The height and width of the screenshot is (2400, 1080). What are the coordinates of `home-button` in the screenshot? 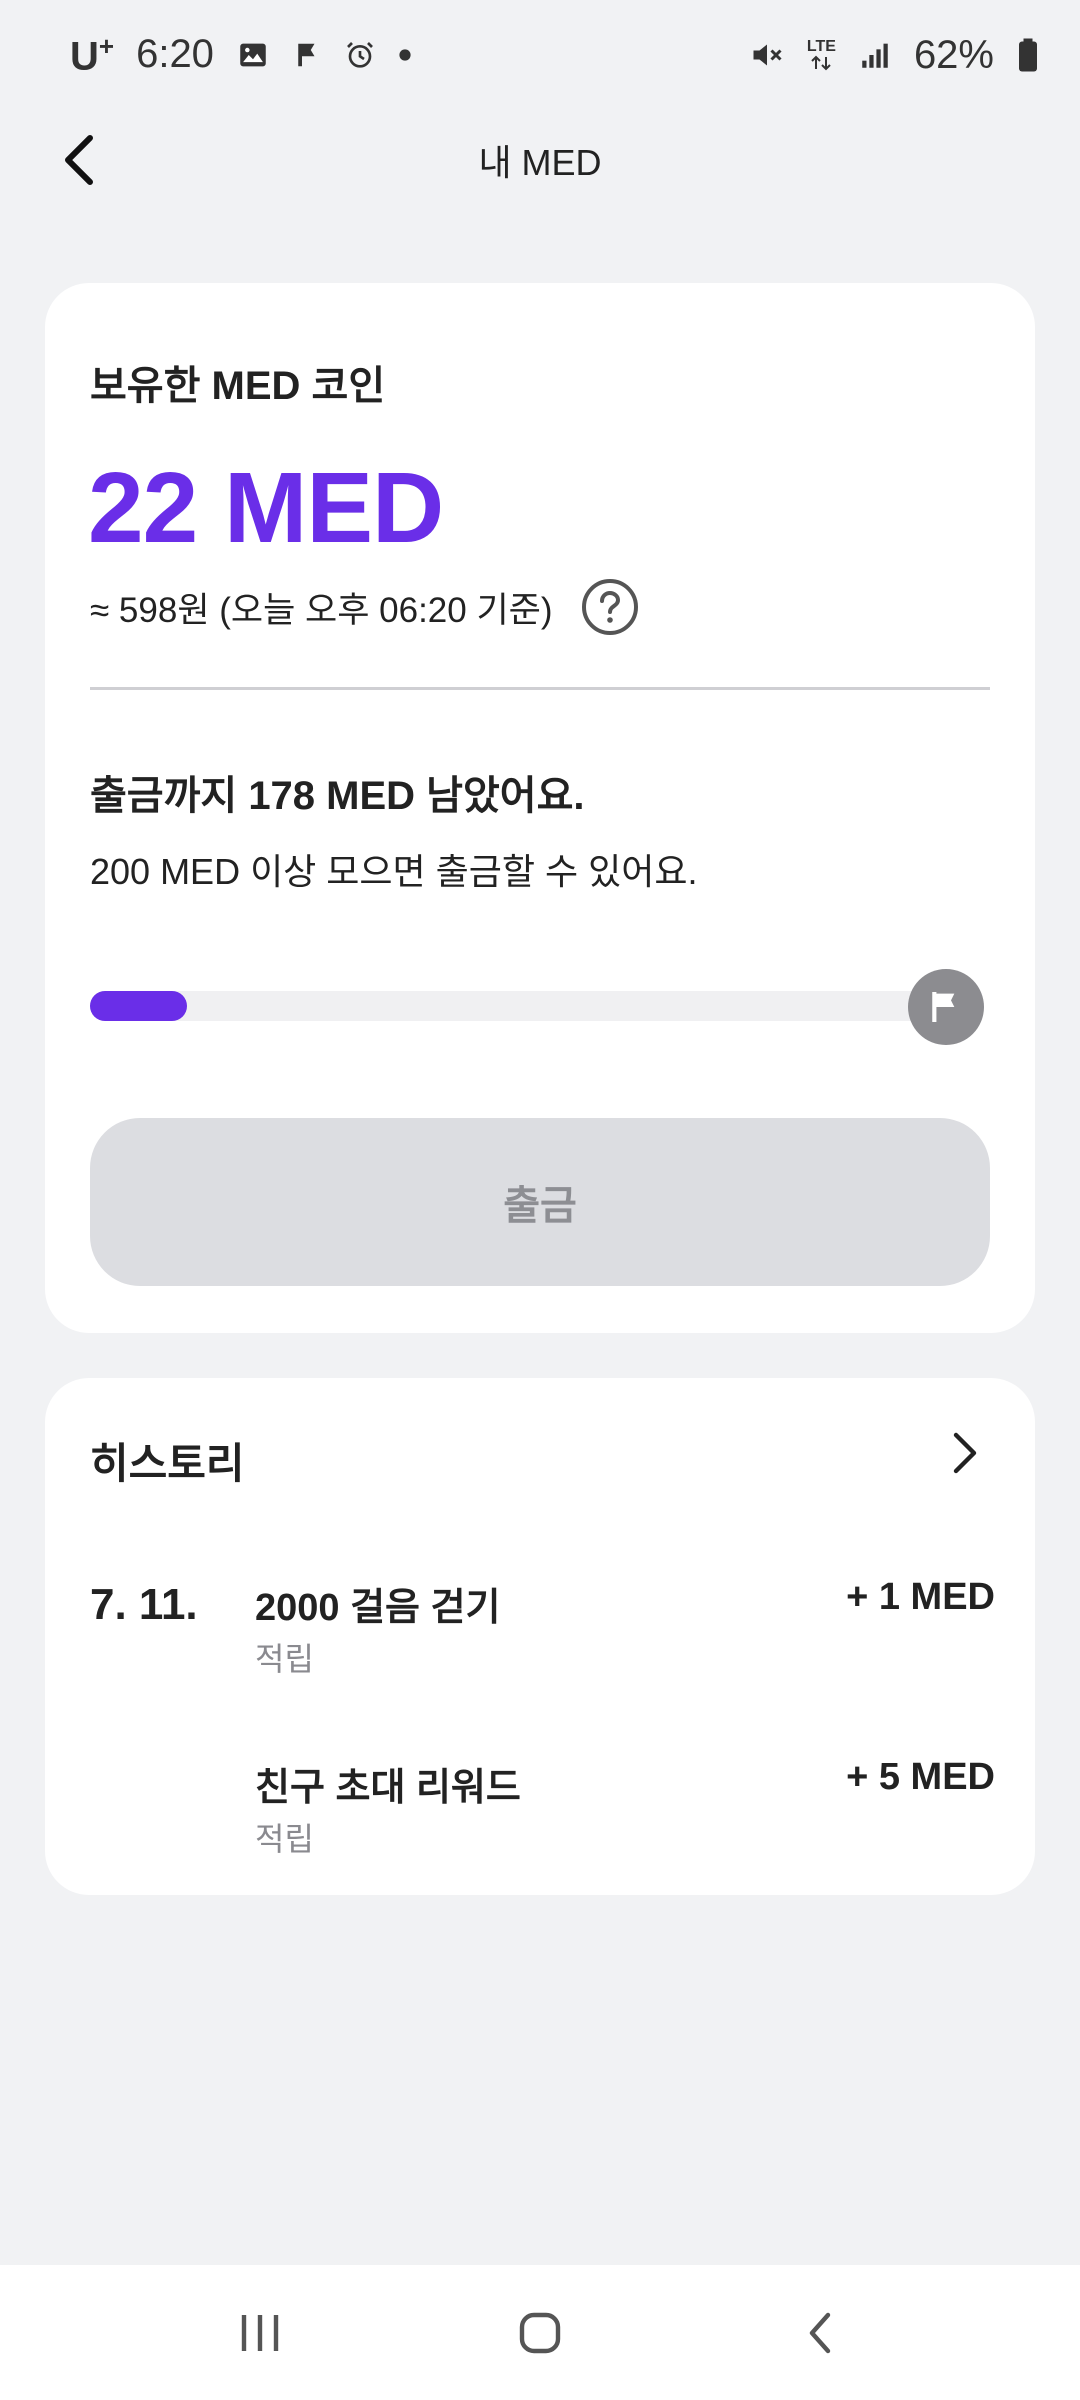 It's located at (540, 2333).